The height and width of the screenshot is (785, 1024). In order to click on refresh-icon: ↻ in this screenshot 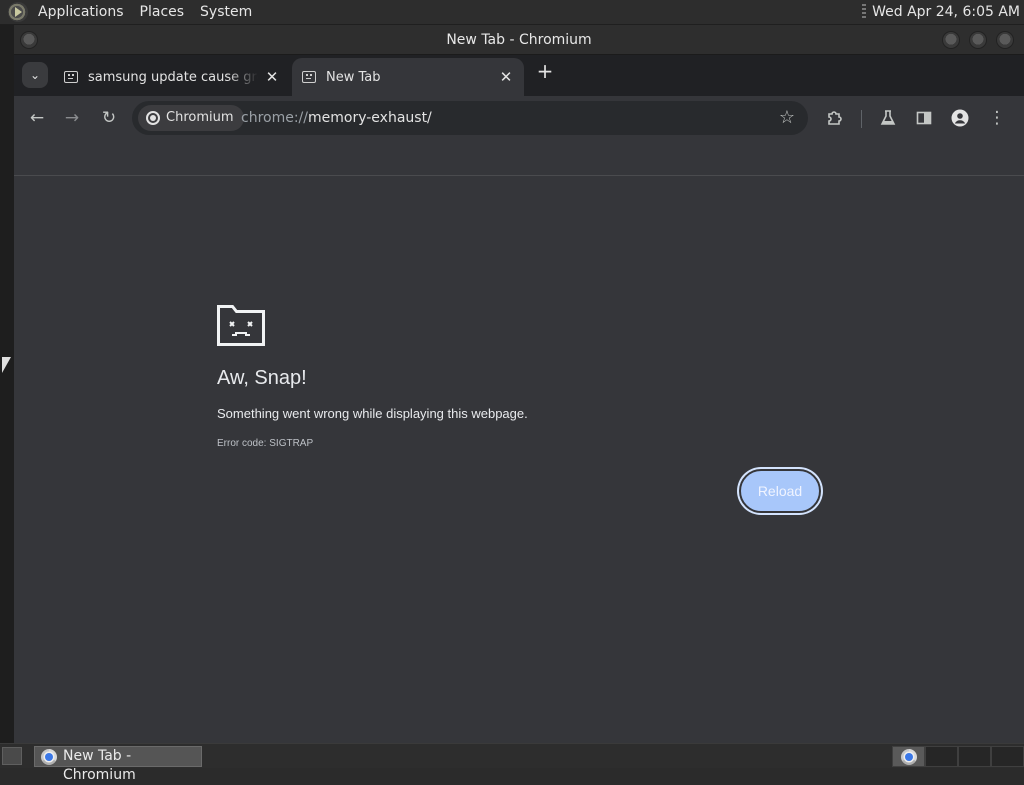, I will do `click(109, 118)`.